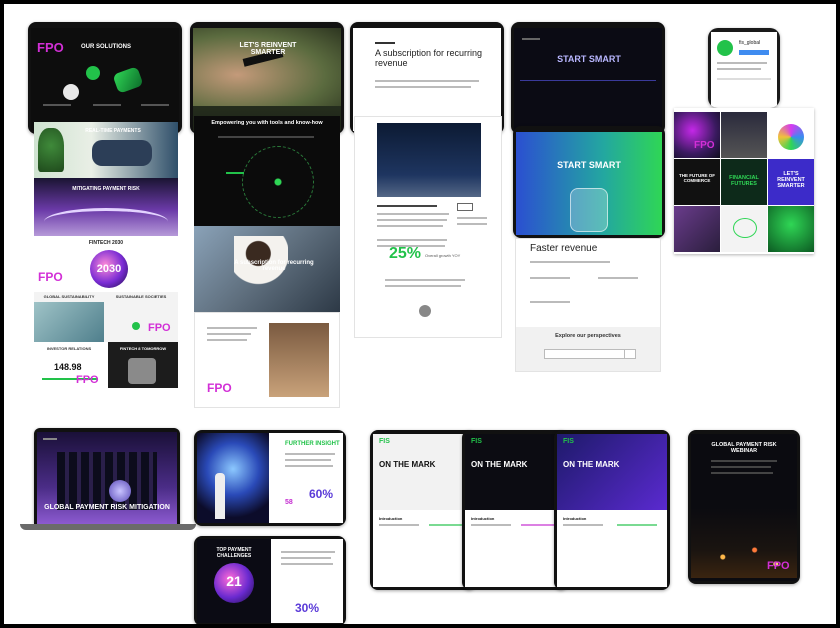  Describe the element at coordinates (105, 78) in the screenshot. I see `tablet-solutions-site: FPO OUR SOLUTIONS` at that location.